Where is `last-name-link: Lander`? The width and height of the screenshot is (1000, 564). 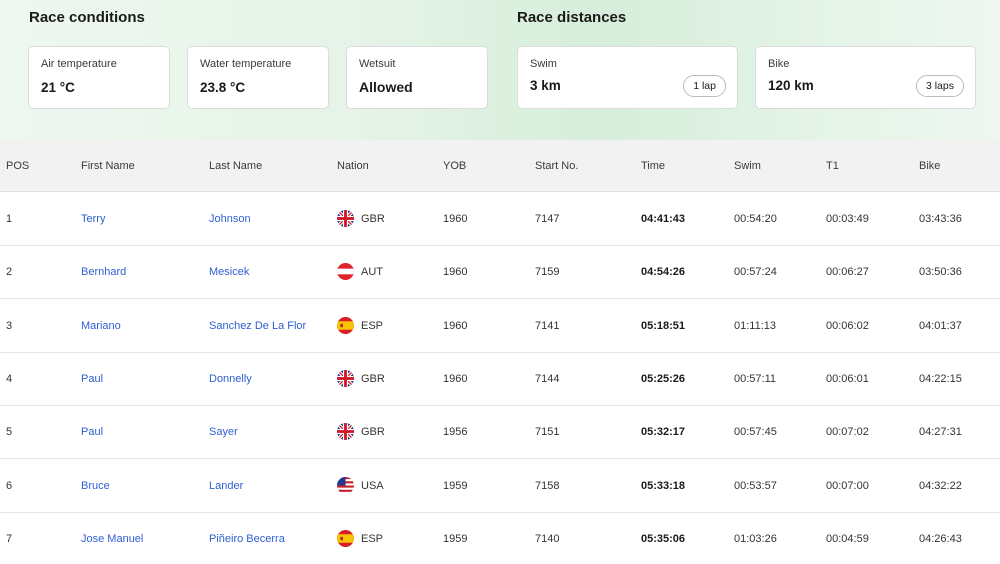 last-name-link: Lander is located at coordinates (226, 486).